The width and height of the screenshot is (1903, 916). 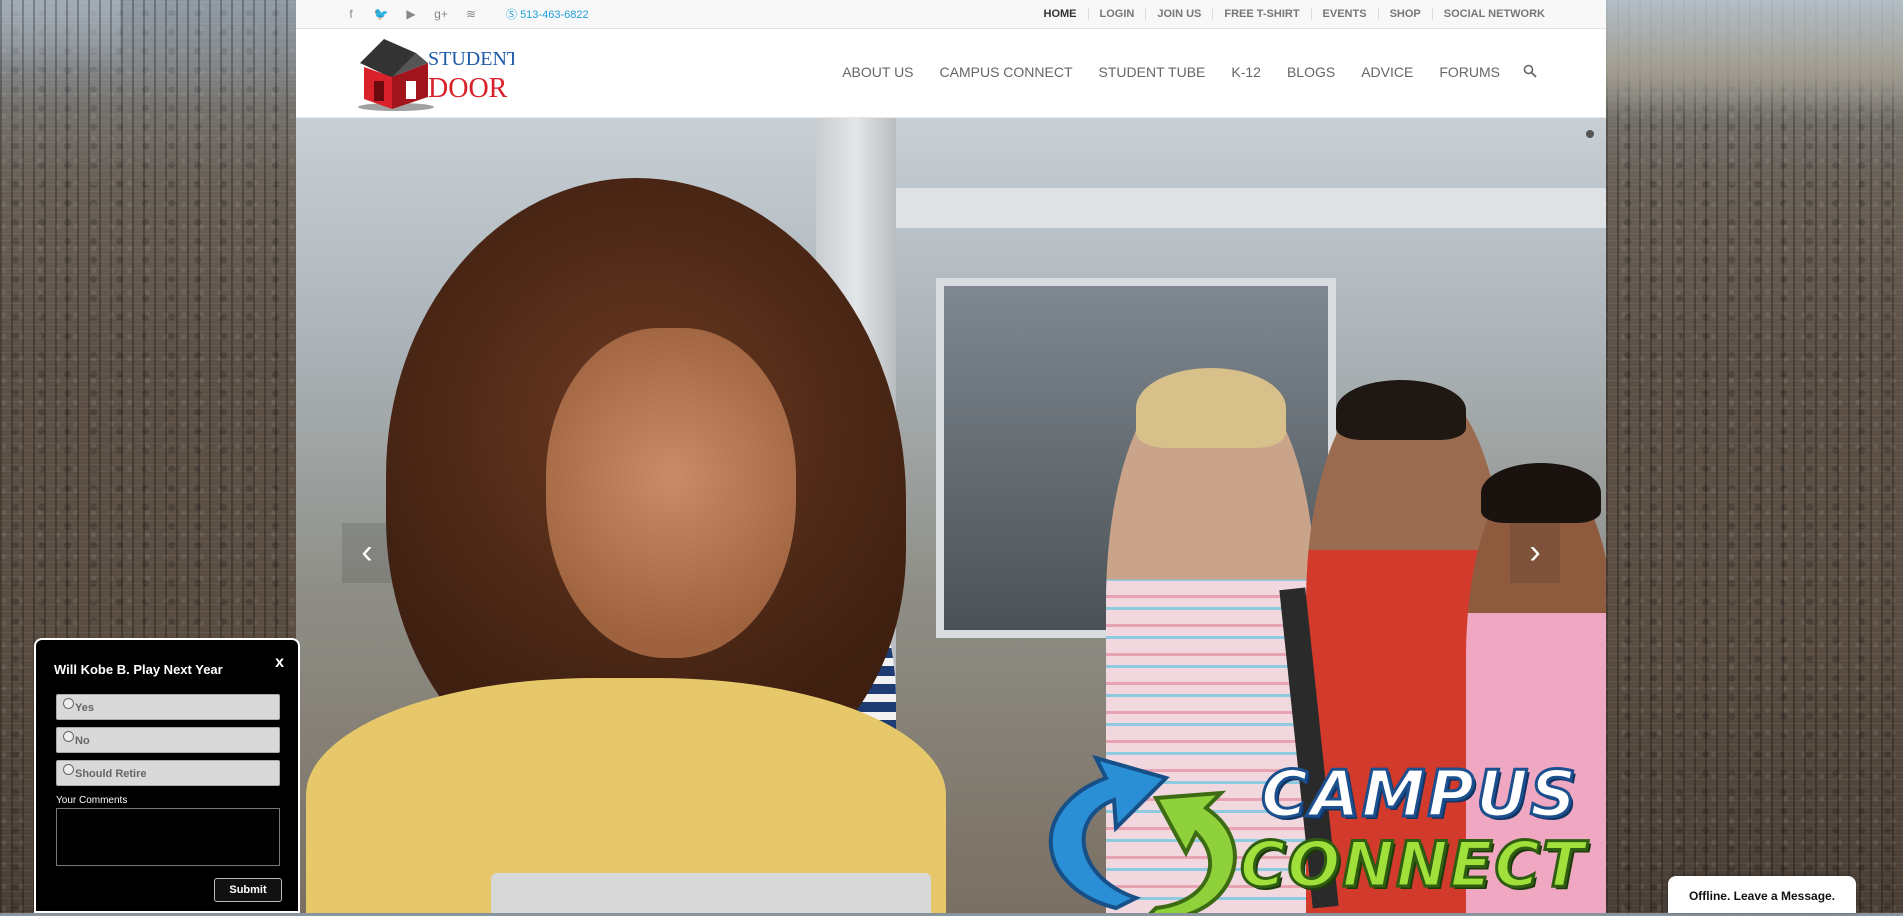 I want to click on poll-option-label: Yes, so click(x=84, y=708).